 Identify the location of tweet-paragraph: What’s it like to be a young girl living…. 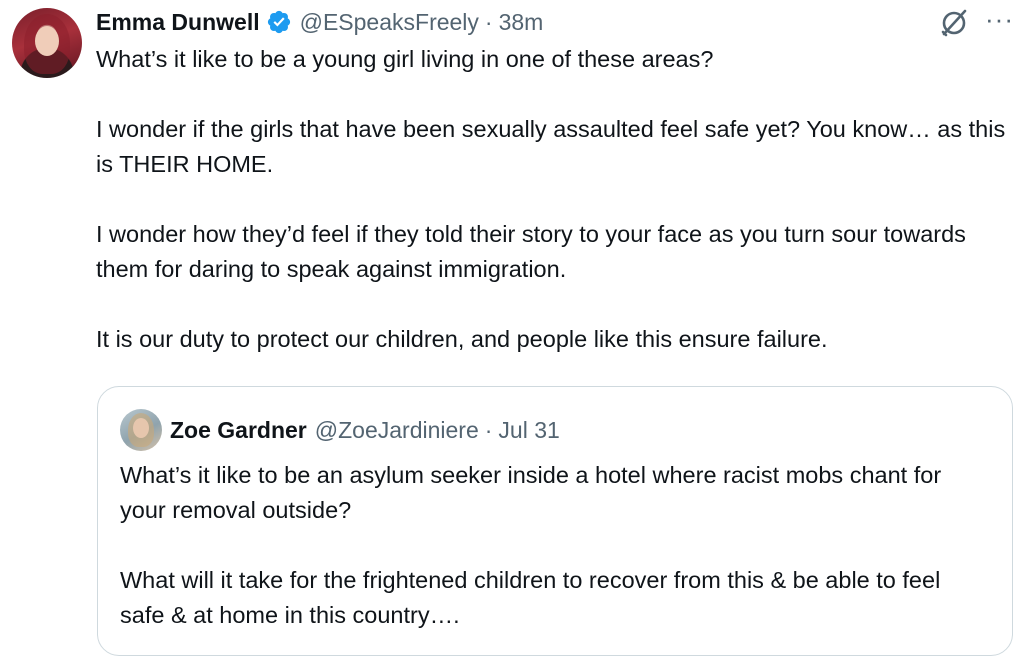
(405, 59).